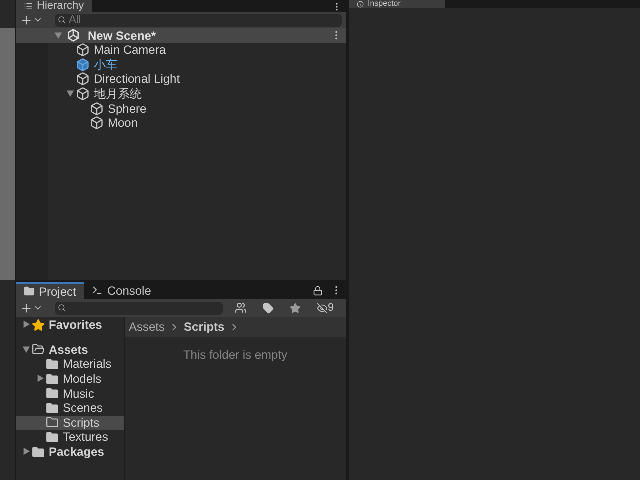 The width and height of the screenshot is (640, 480). What do you see at coordinates (75, 325) in the screenshot?
I see `folder-item: Favorites` at bounding box center [75, 325].